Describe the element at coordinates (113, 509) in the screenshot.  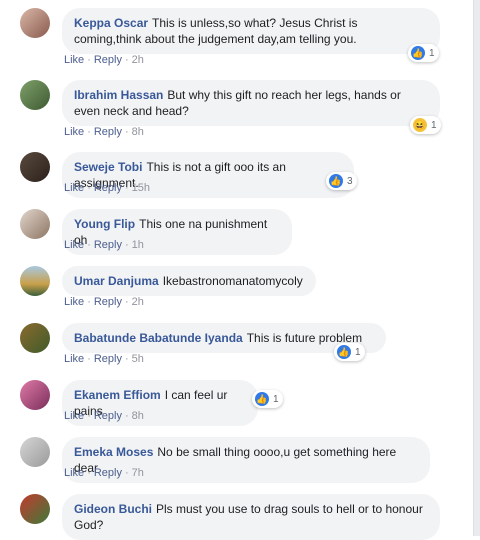
I see `commenter-name: Gideon Buchi` at that location.